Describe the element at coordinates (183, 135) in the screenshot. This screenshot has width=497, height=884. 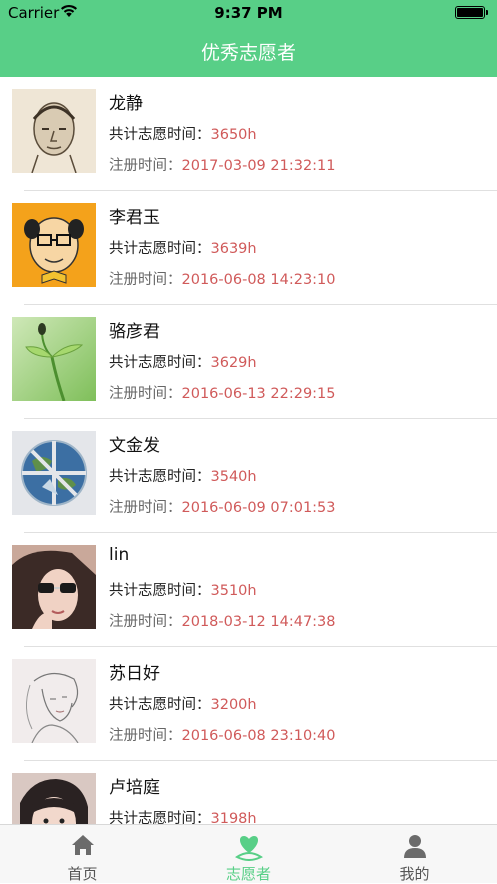
I see `total-hours: 共计志愿时间：3650h` at that location.